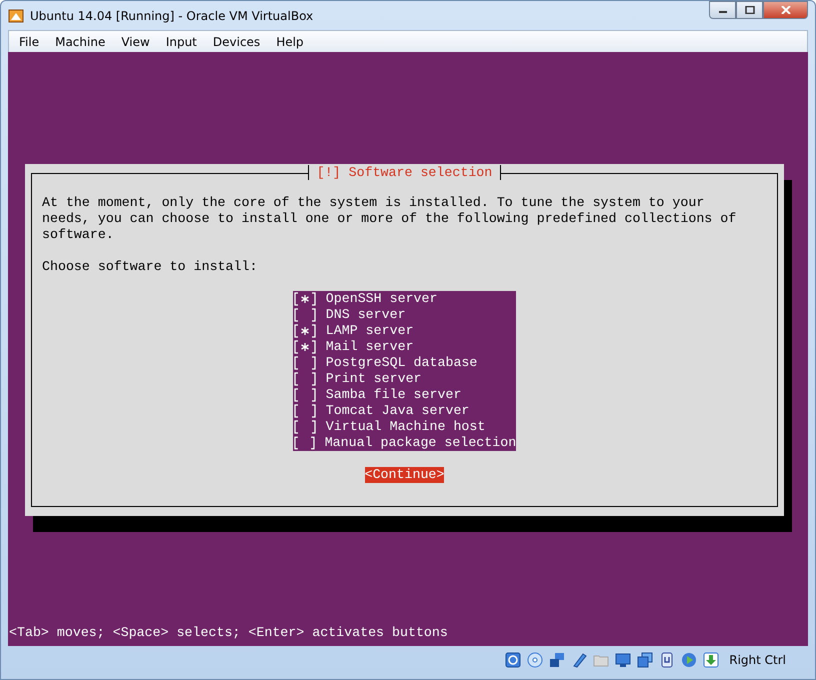 The image size is (816, 680). What do you see at coordinates (579, 660) in the screenshot?
I see `usb-pen-icon` at bounding box center [579, 660].